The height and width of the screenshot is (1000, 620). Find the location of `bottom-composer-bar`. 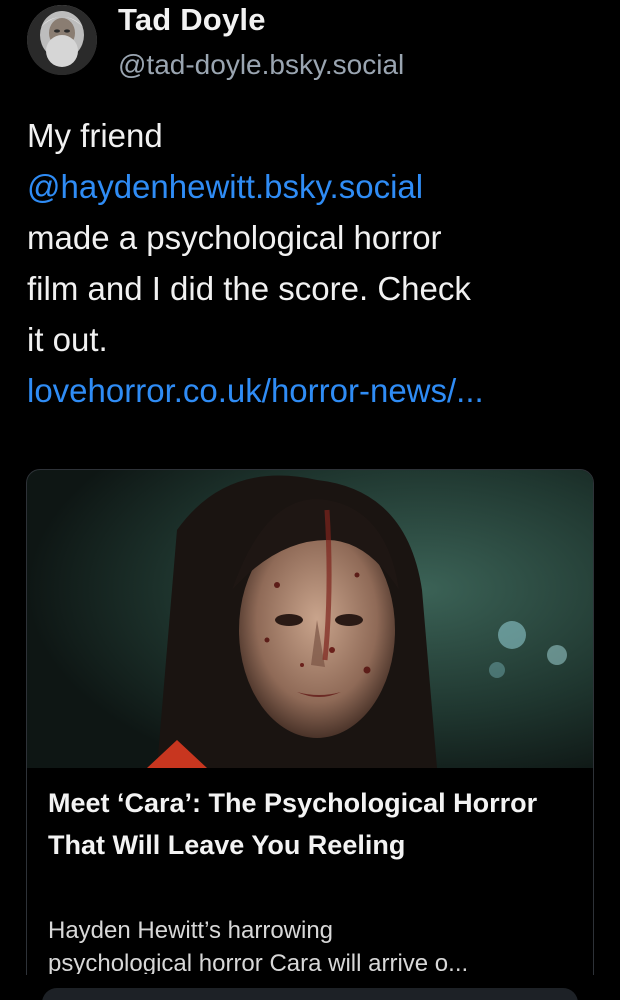

bottom-composer-bar is located at coordinates (310, 994).